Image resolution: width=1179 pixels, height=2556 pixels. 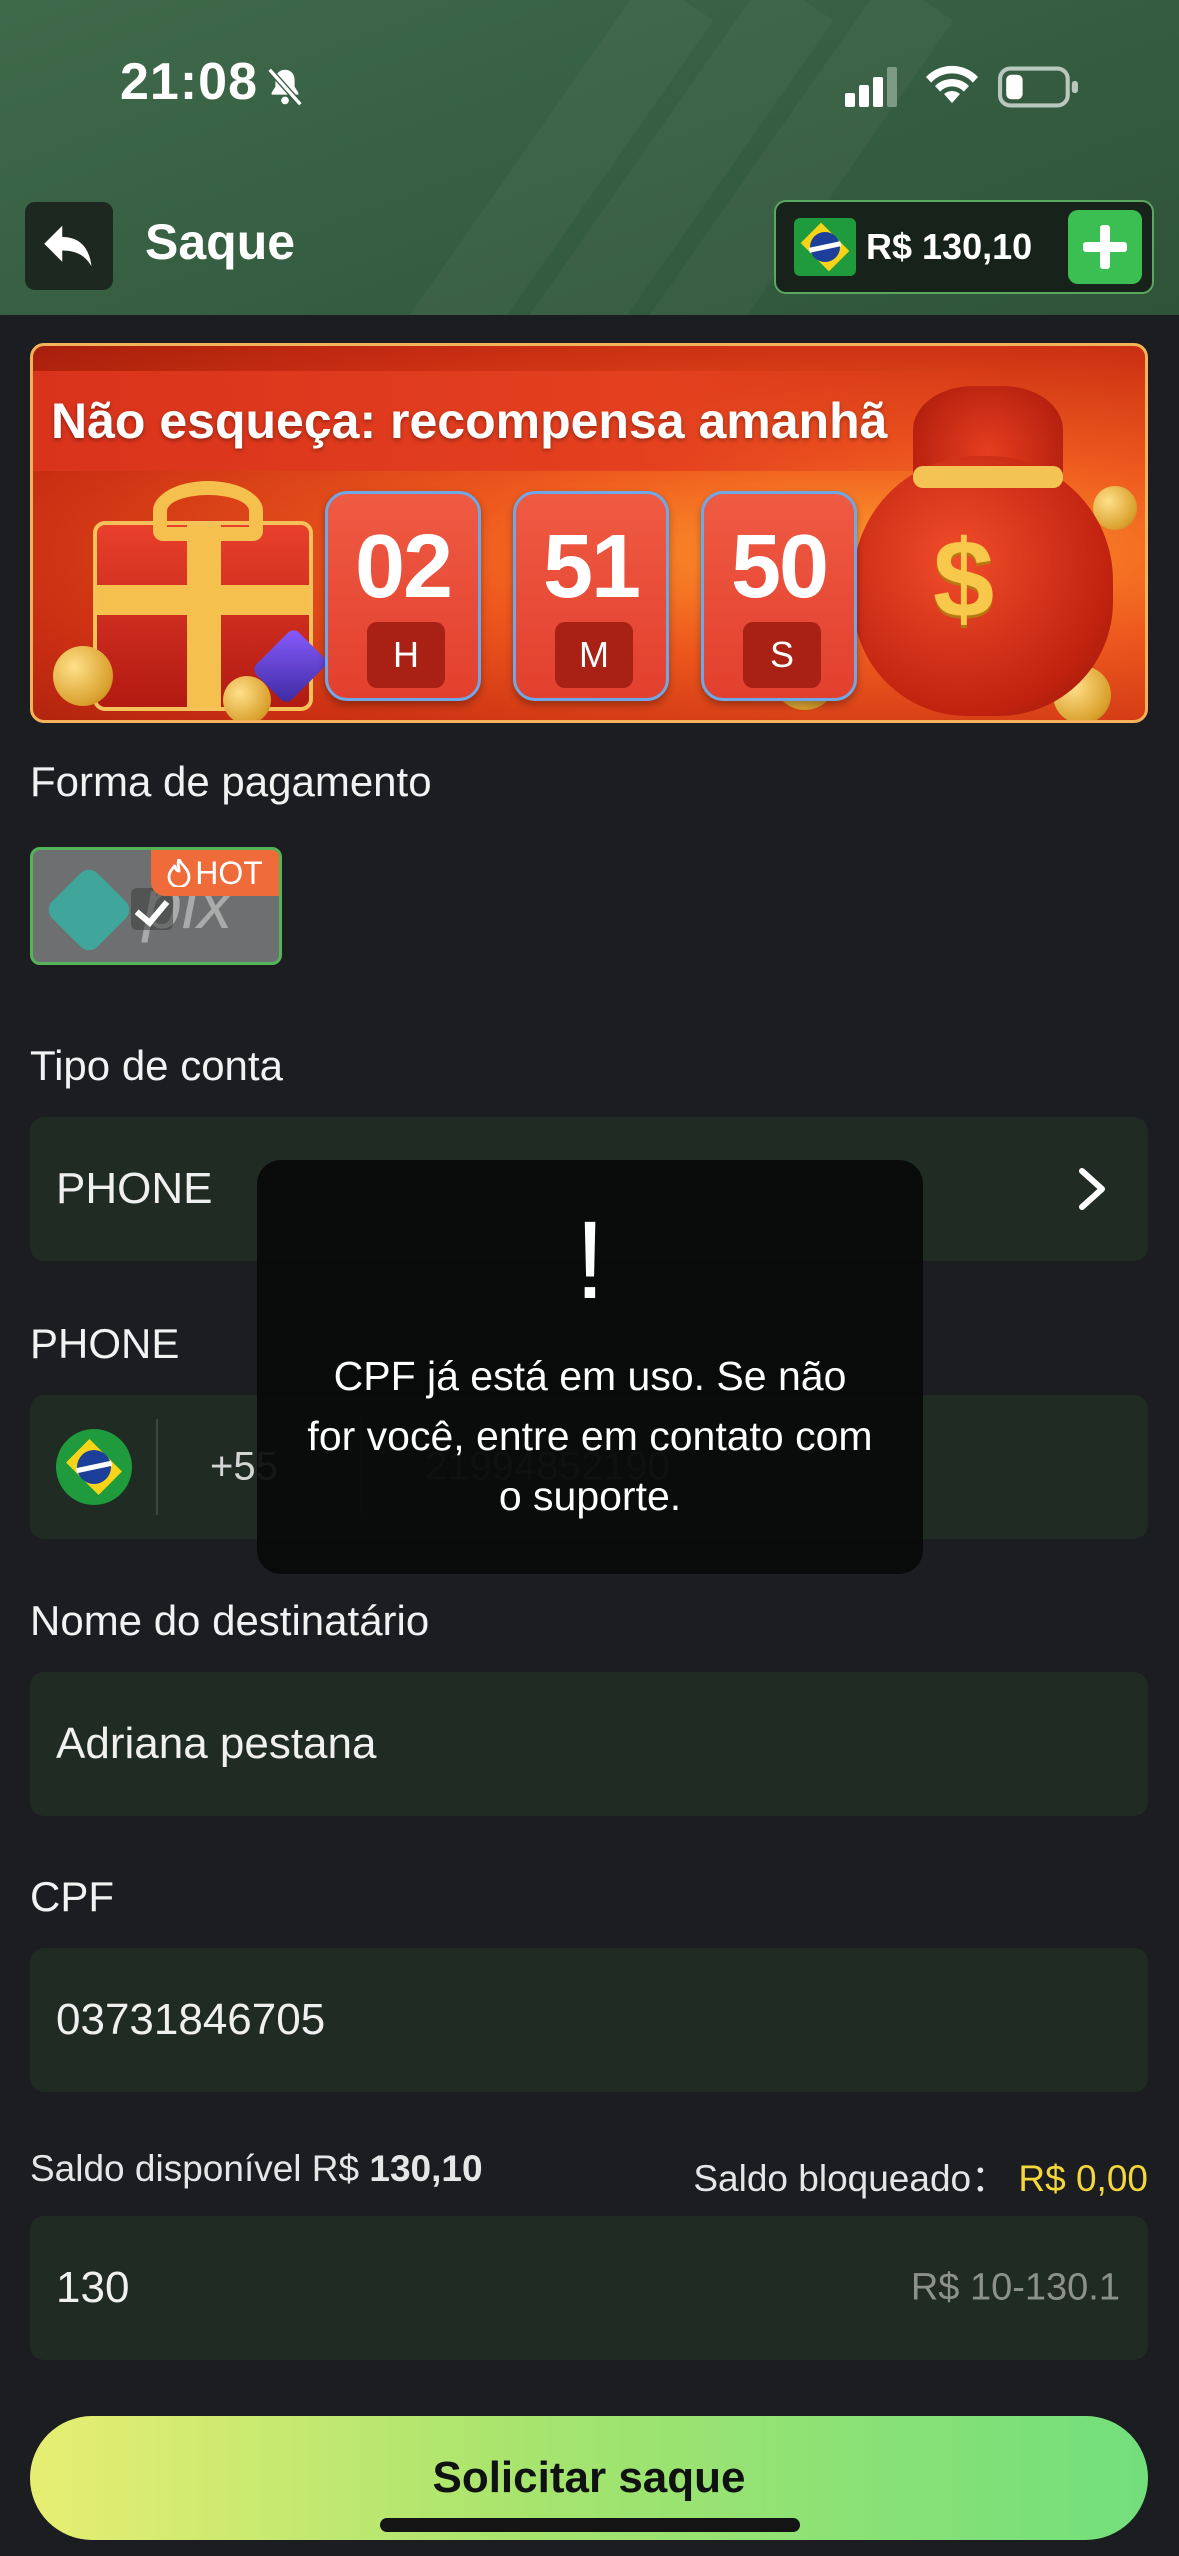 I want to click on phone-label: PHONE, so click(x=105, y=1343).